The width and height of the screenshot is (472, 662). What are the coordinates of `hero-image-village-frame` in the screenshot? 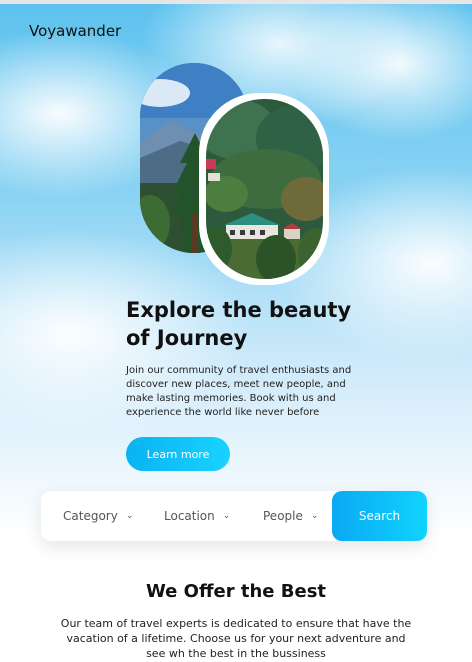 It's located at (264, 189).